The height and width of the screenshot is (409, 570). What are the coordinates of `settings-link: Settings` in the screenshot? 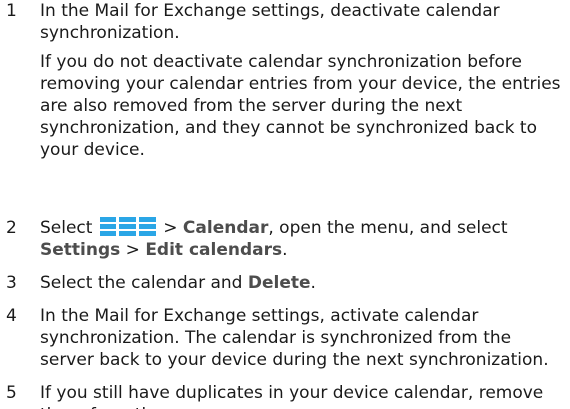 It's located at (80, 250).